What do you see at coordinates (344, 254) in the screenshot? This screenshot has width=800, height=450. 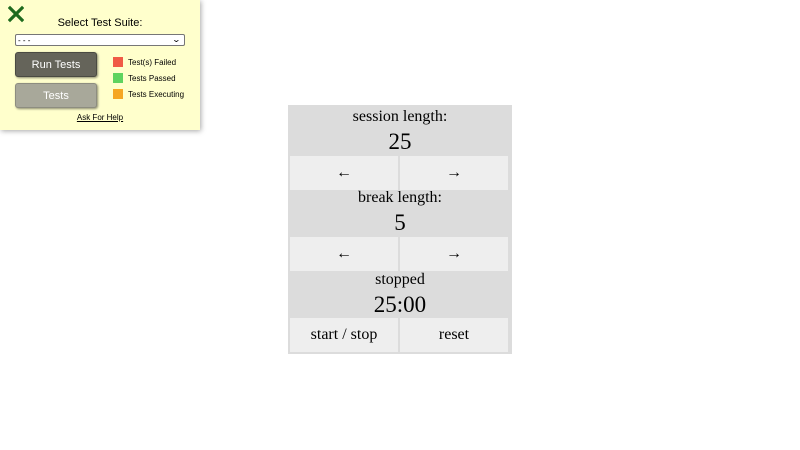 I see `break-decrement-button: ←` at bounding box center [344, 254].